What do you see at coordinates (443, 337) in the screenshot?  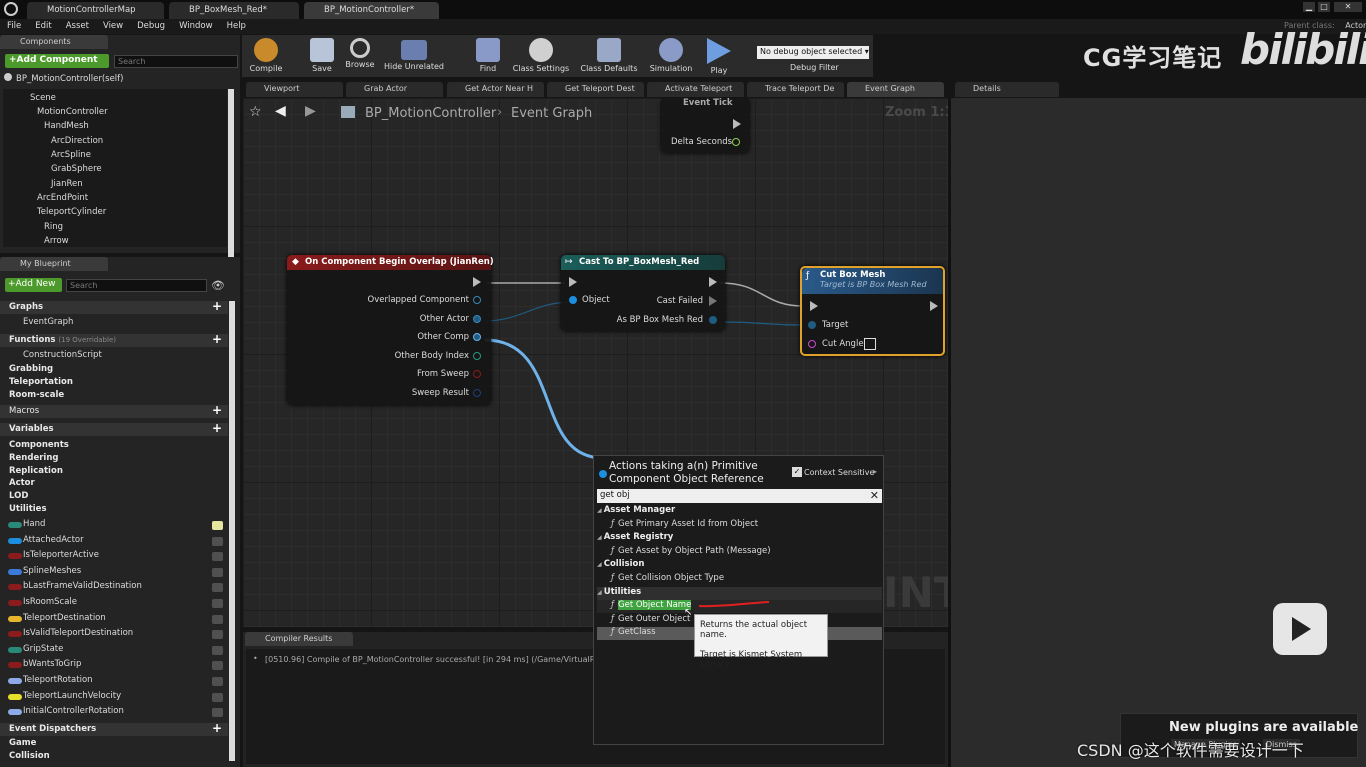 I see `pin-other-comp: Other Comp` at bounding box center [443, 337].